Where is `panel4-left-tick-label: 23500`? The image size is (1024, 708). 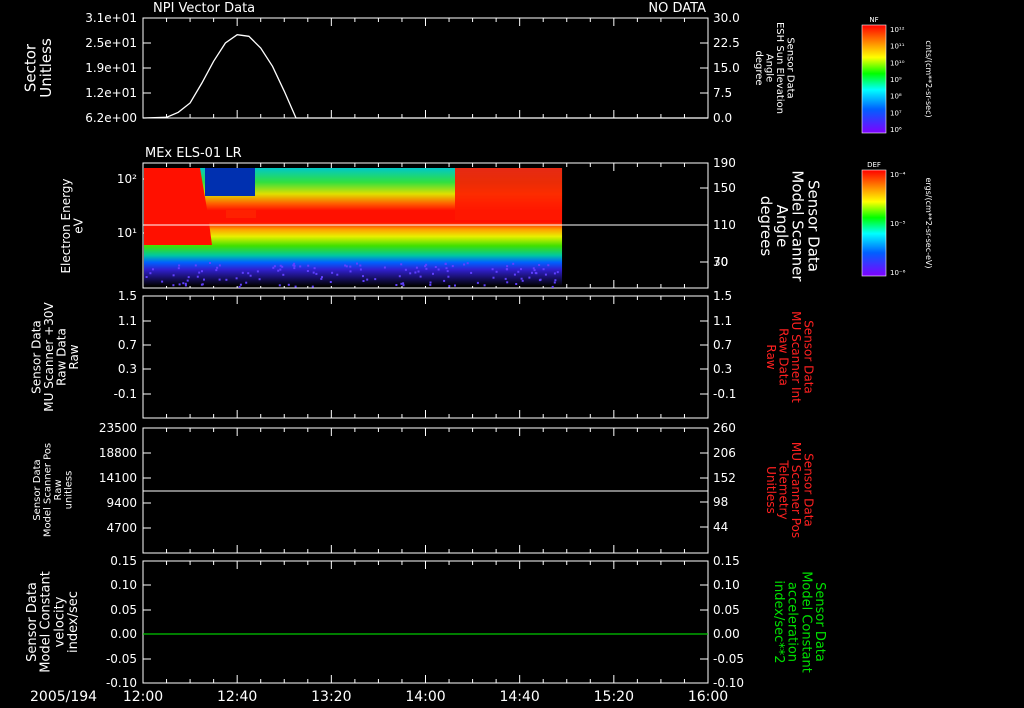 panel4-left-tick-label: 23500 is located at coordinates (118, 428).